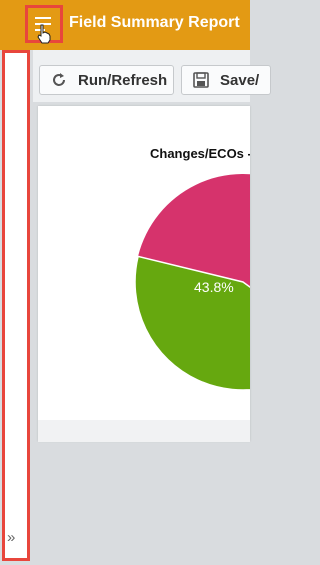  What do you see at coordinates (203, 80) in the screenshot?
I see `save-icon` at bounding box center [203, 80].